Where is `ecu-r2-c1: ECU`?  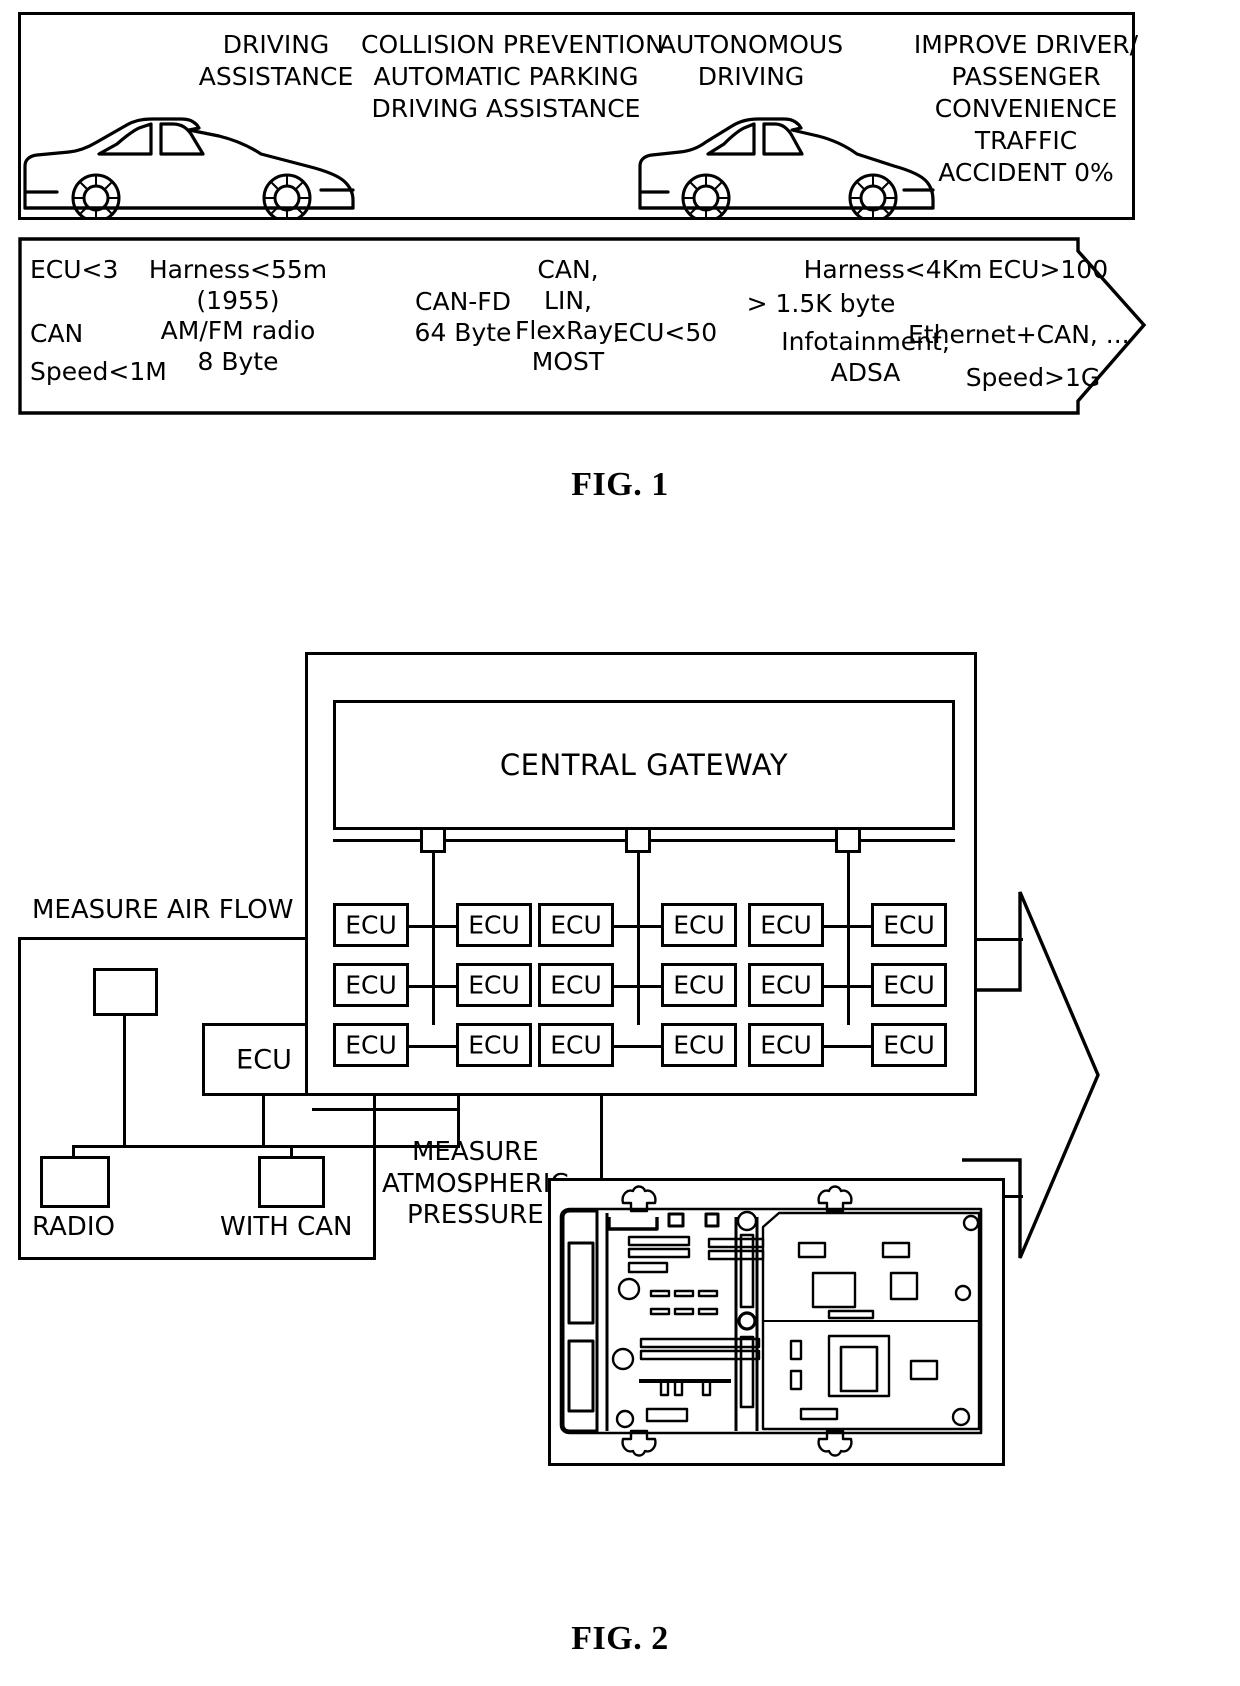 ecu-r2-c1: ECU is located at coordinates (371, 985).